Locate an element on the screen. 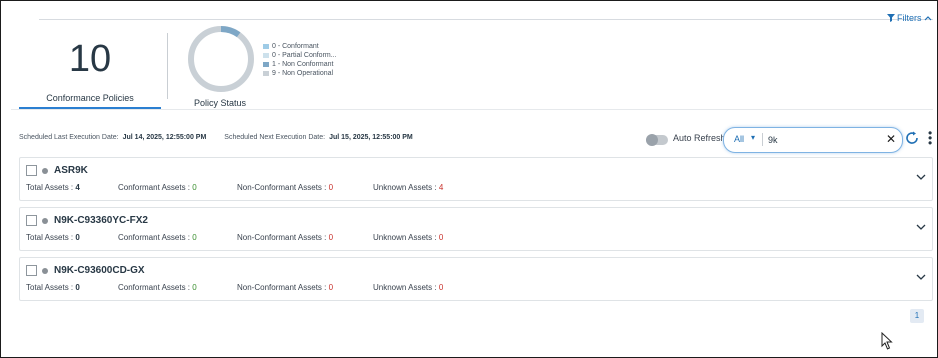 The image size is (938, 358). caret-down-icon: ▾ is located at coordinates (753, 137).